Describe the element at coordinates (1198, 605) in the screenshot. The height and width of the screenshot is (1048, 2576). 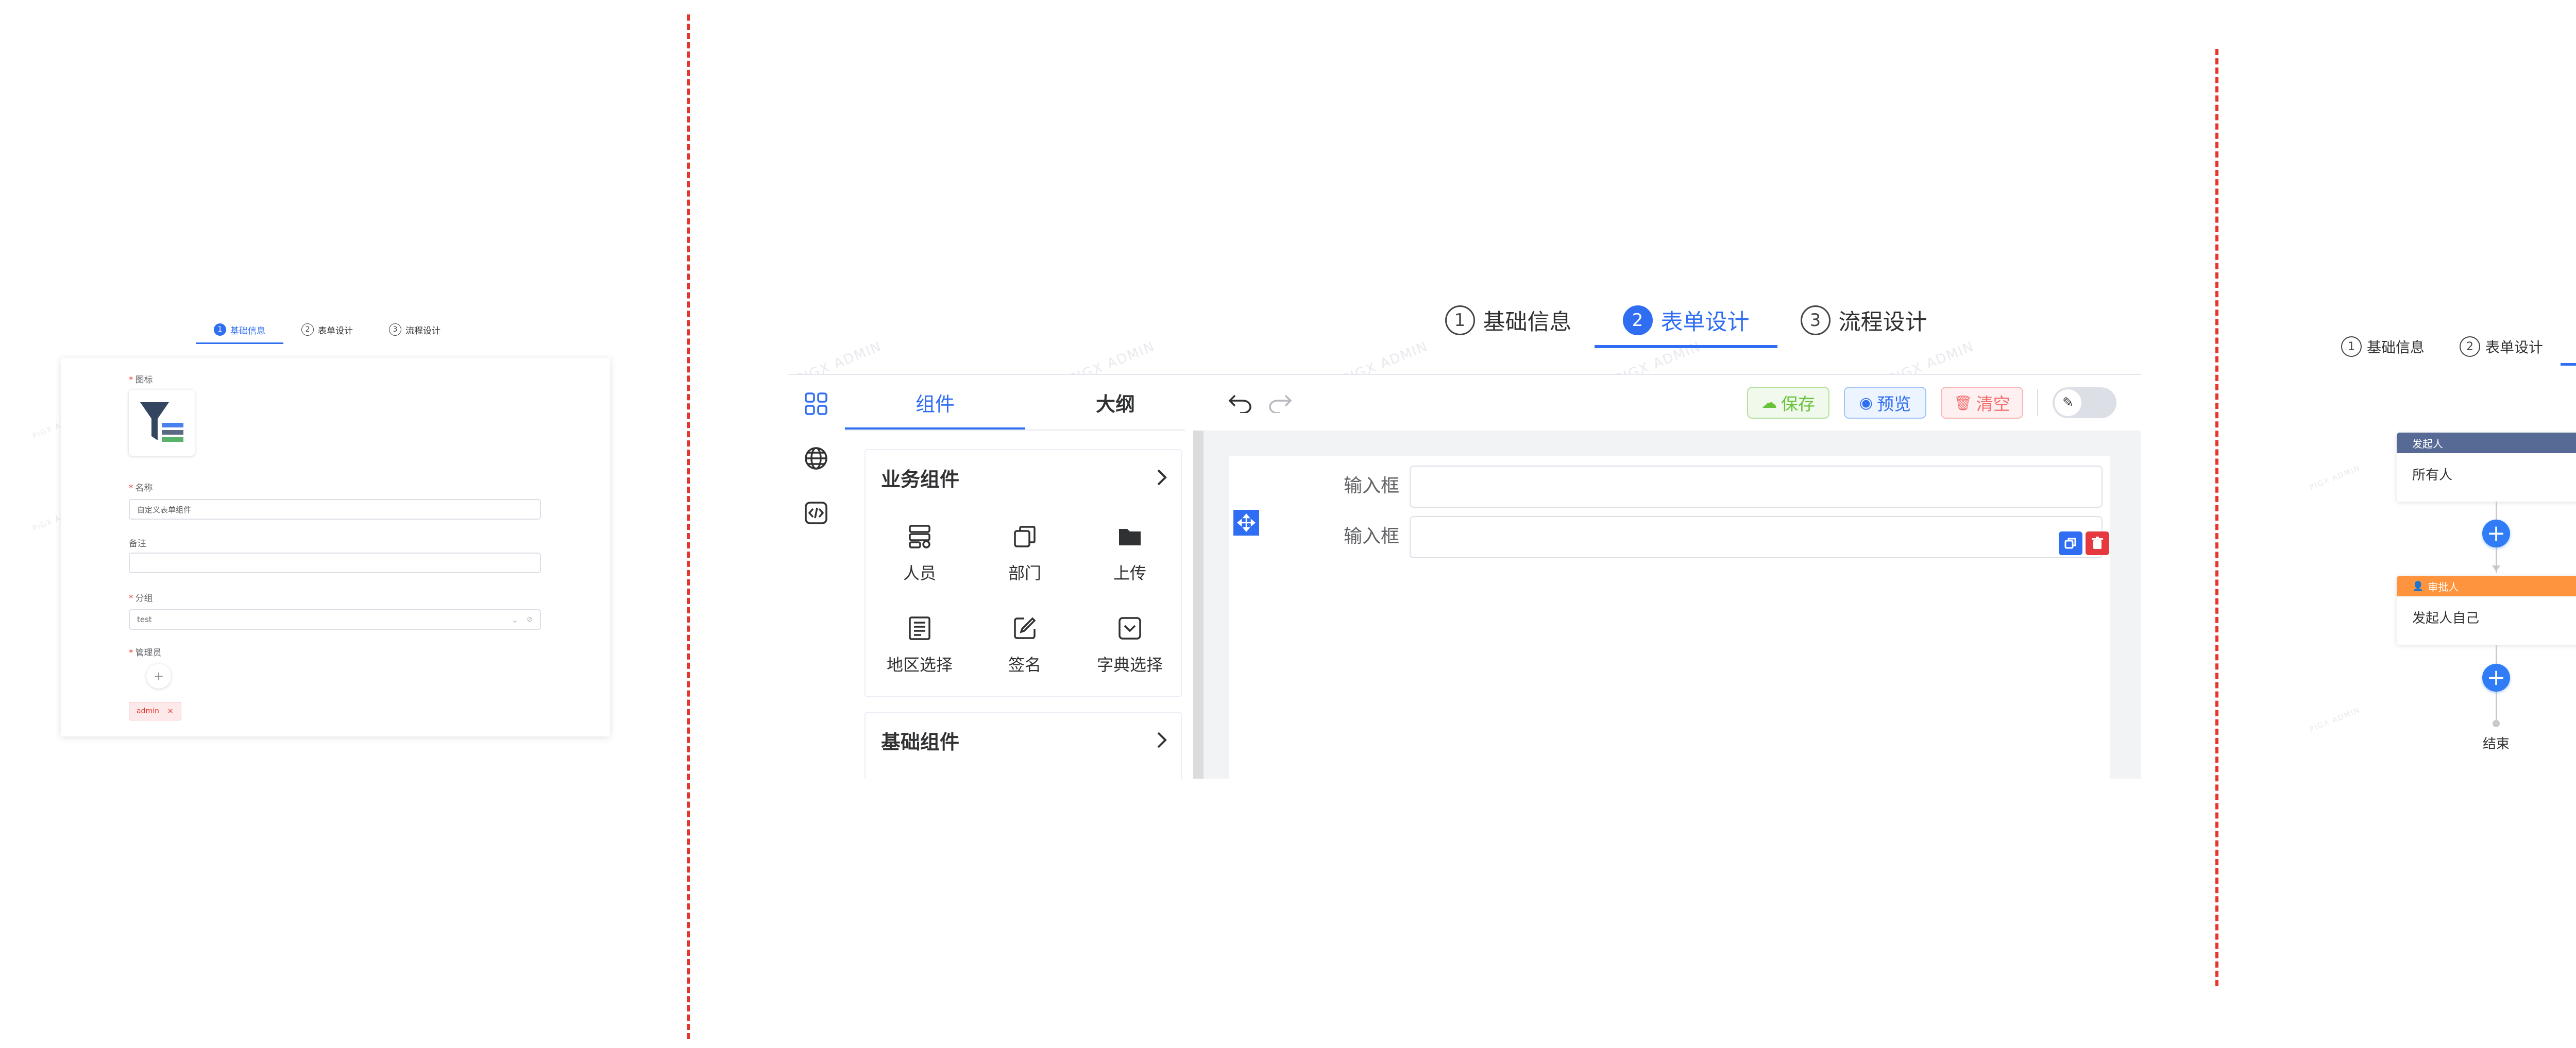
I see `palette-scrollbar` at that location.